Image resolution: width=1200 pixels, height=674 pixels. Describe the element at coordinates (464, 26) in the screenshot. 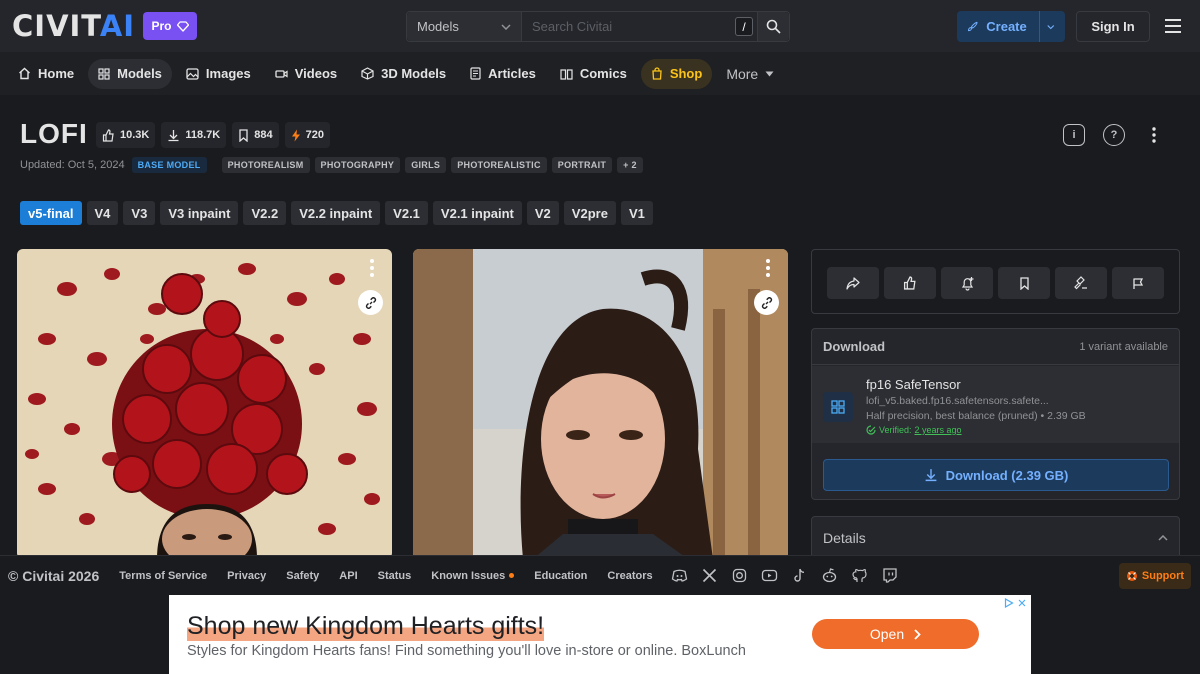

I see `search-scope-select: Models` at that location.